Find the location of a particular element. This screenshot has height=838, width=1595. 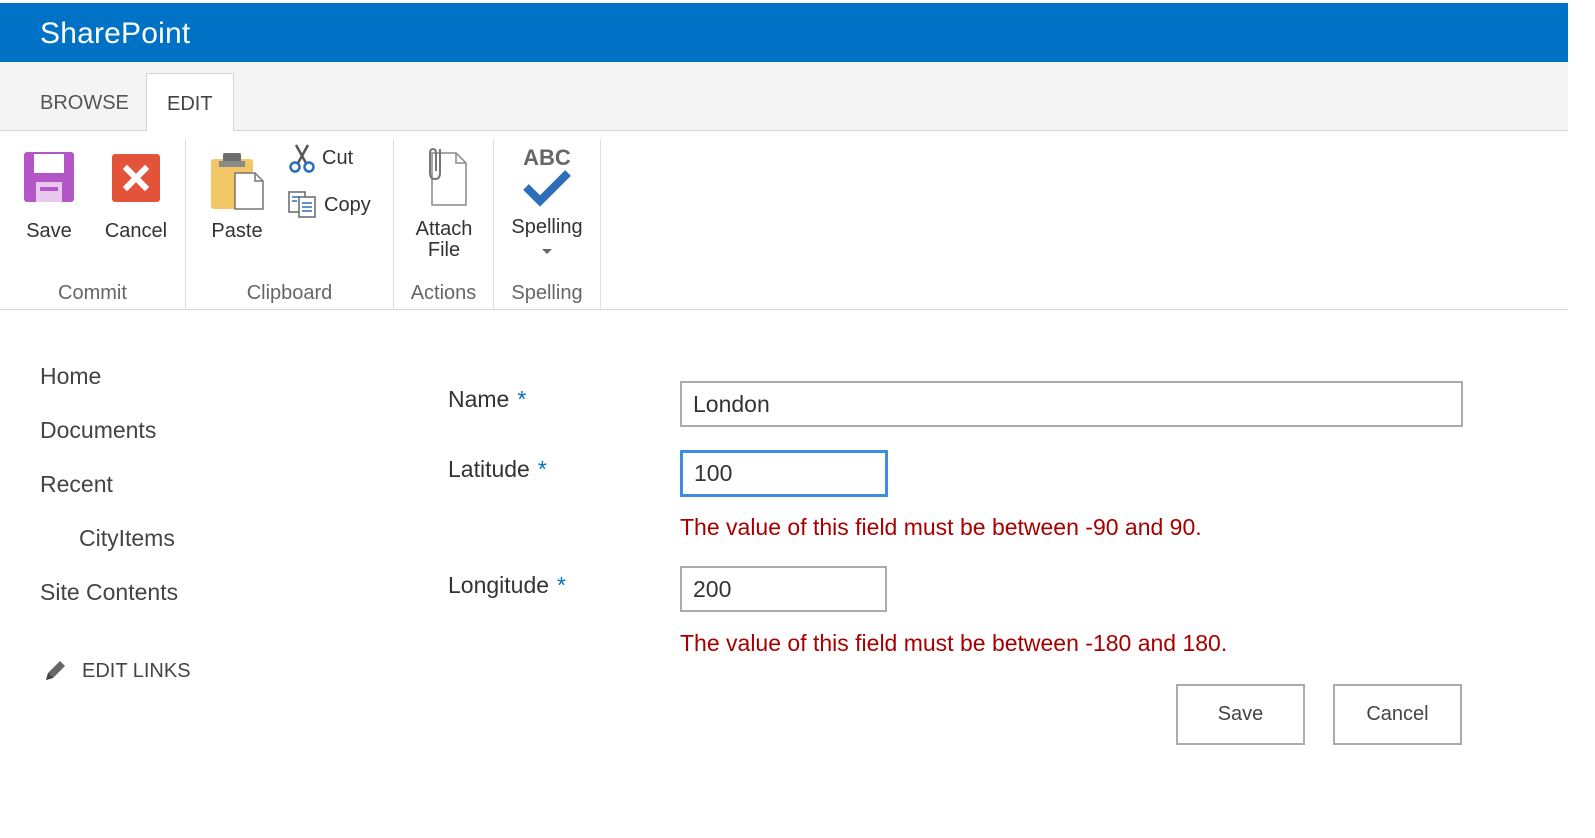

group-label-clipboard: Clipboard is located at coordinates (289, 293).